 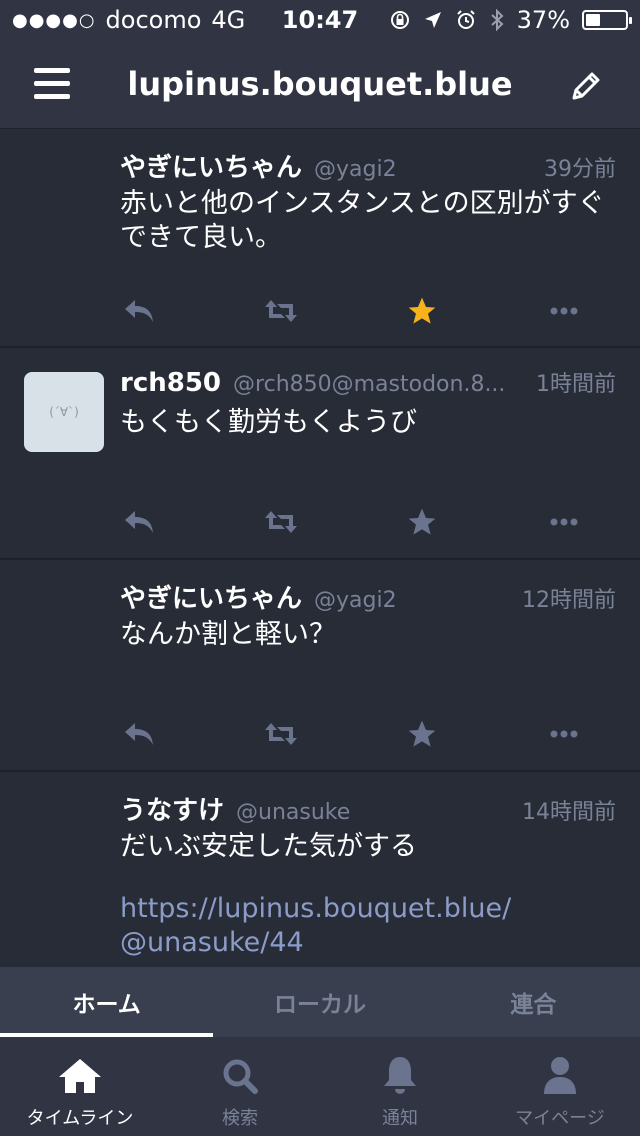 I want to click on instance-title: lupinus.bouquet.blue, so click(x=320, y=84).